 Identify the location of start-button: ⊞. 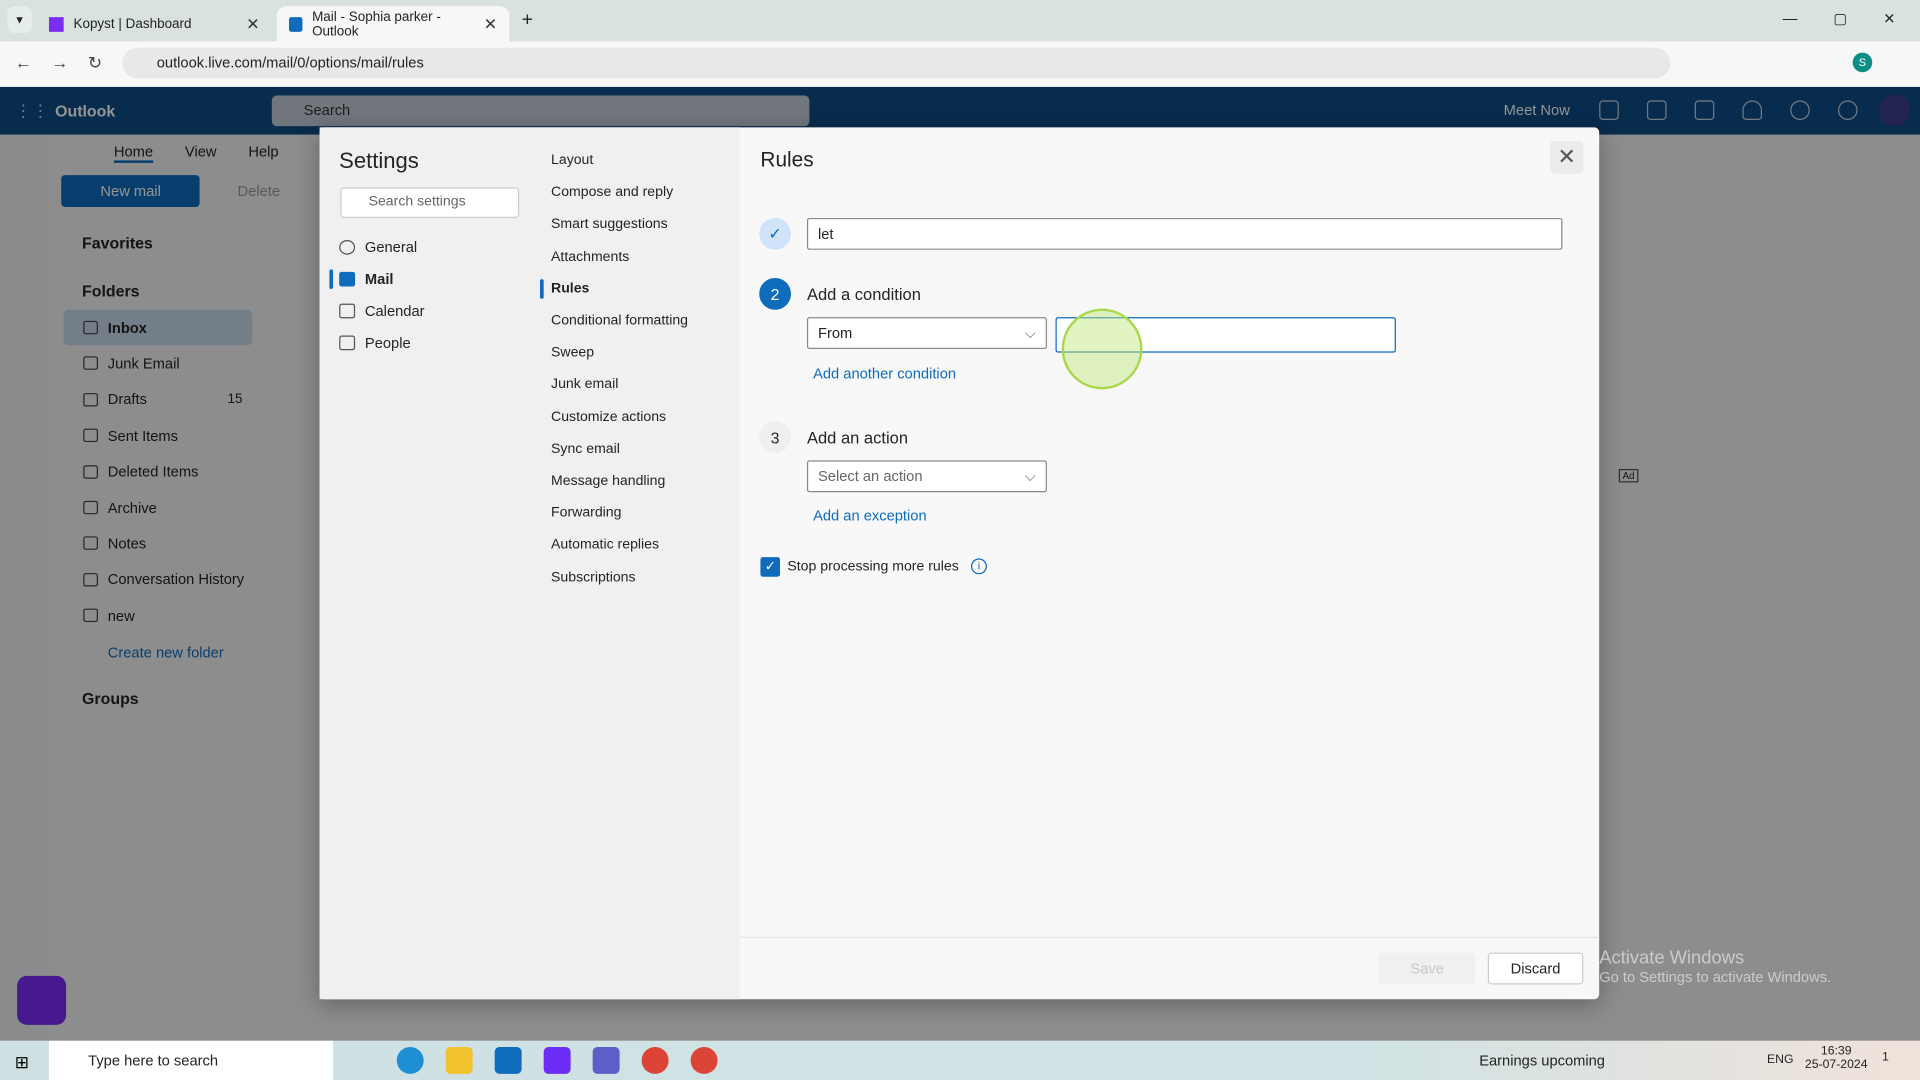
(22, 1062).